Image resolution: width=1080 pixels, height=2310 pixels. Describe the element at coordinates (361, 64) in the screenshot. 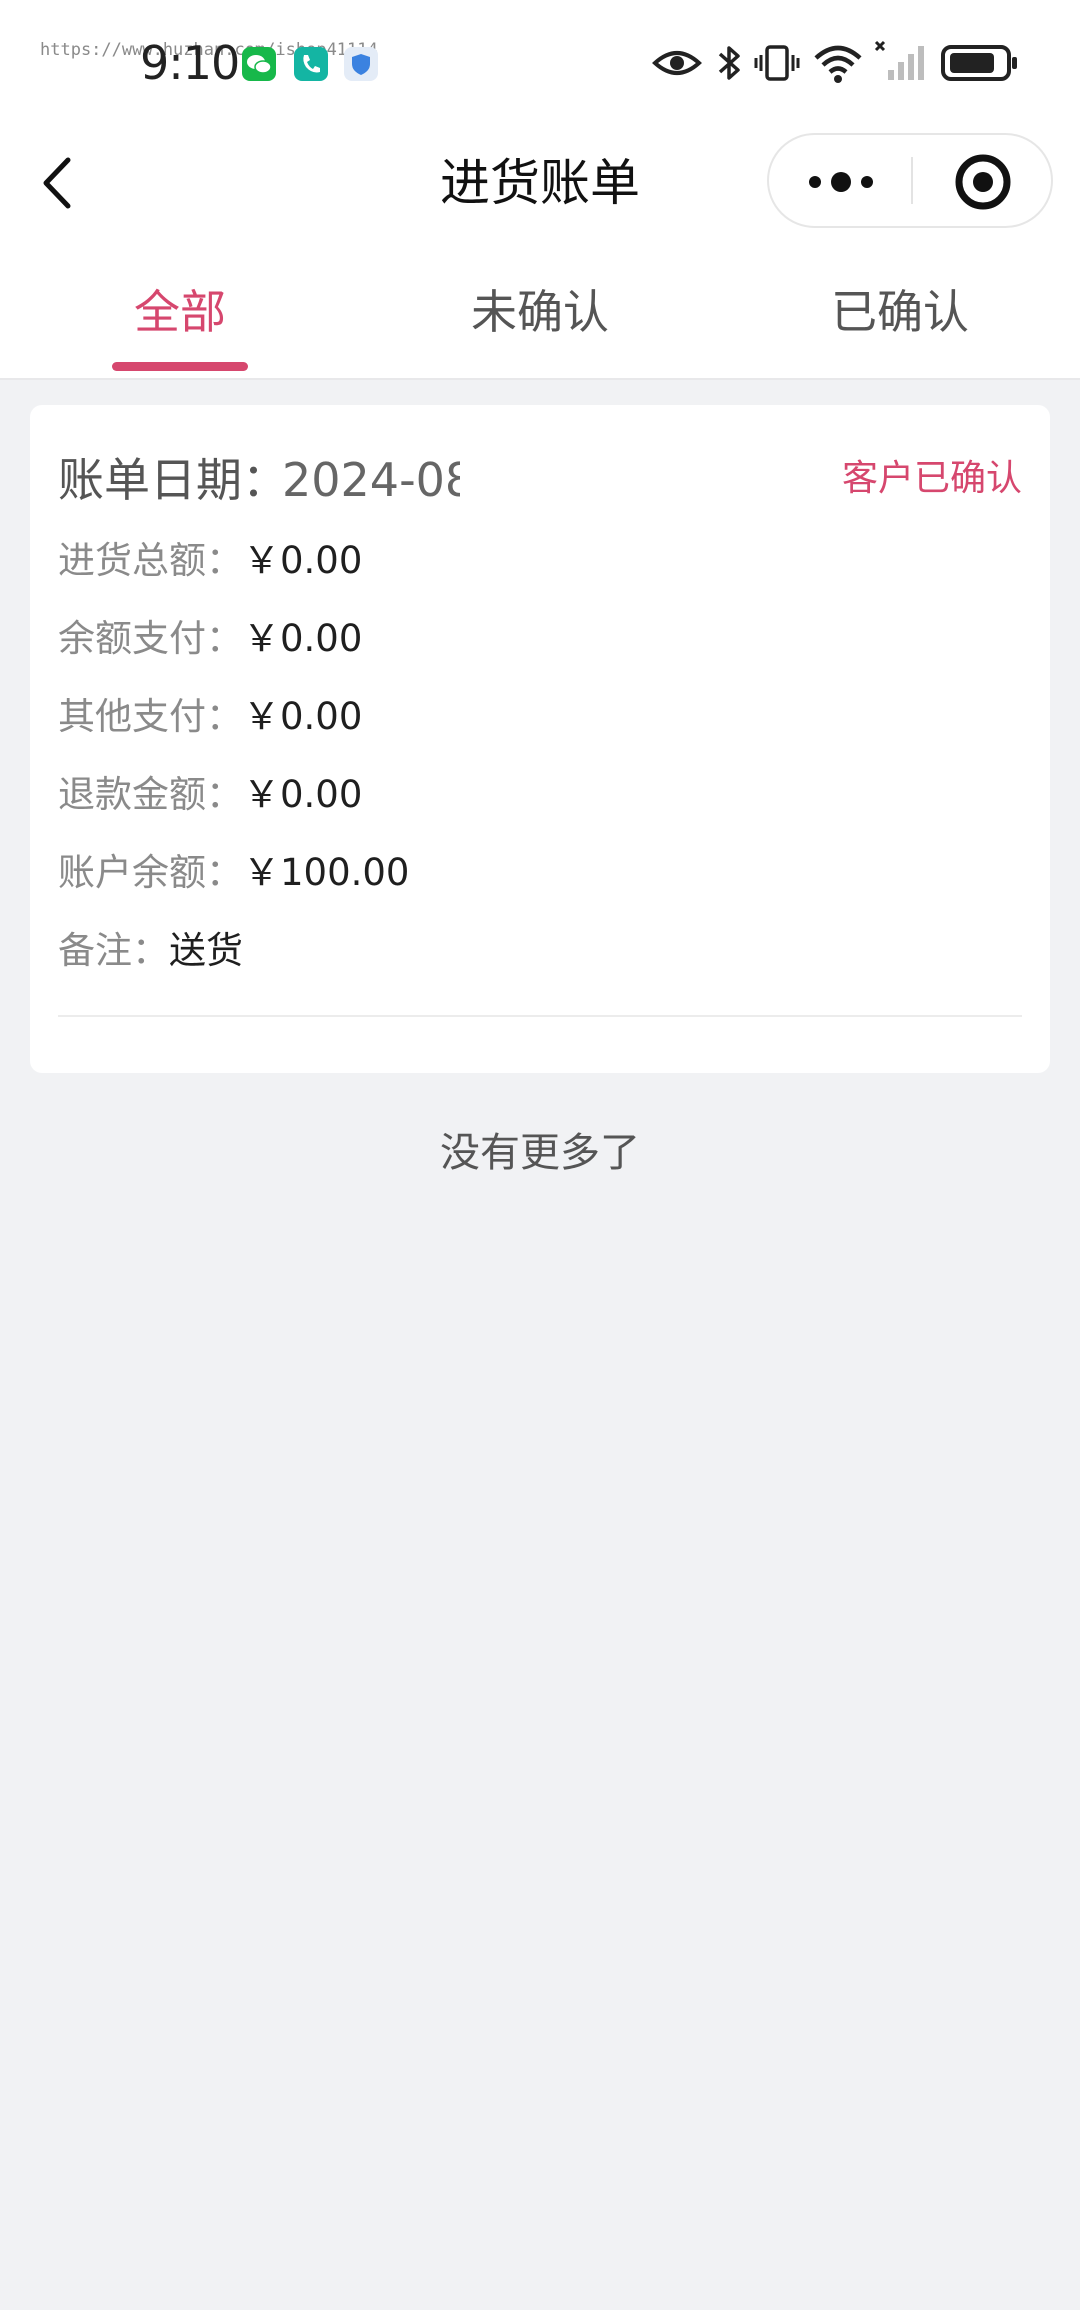

I see `shield-icon` at that location.